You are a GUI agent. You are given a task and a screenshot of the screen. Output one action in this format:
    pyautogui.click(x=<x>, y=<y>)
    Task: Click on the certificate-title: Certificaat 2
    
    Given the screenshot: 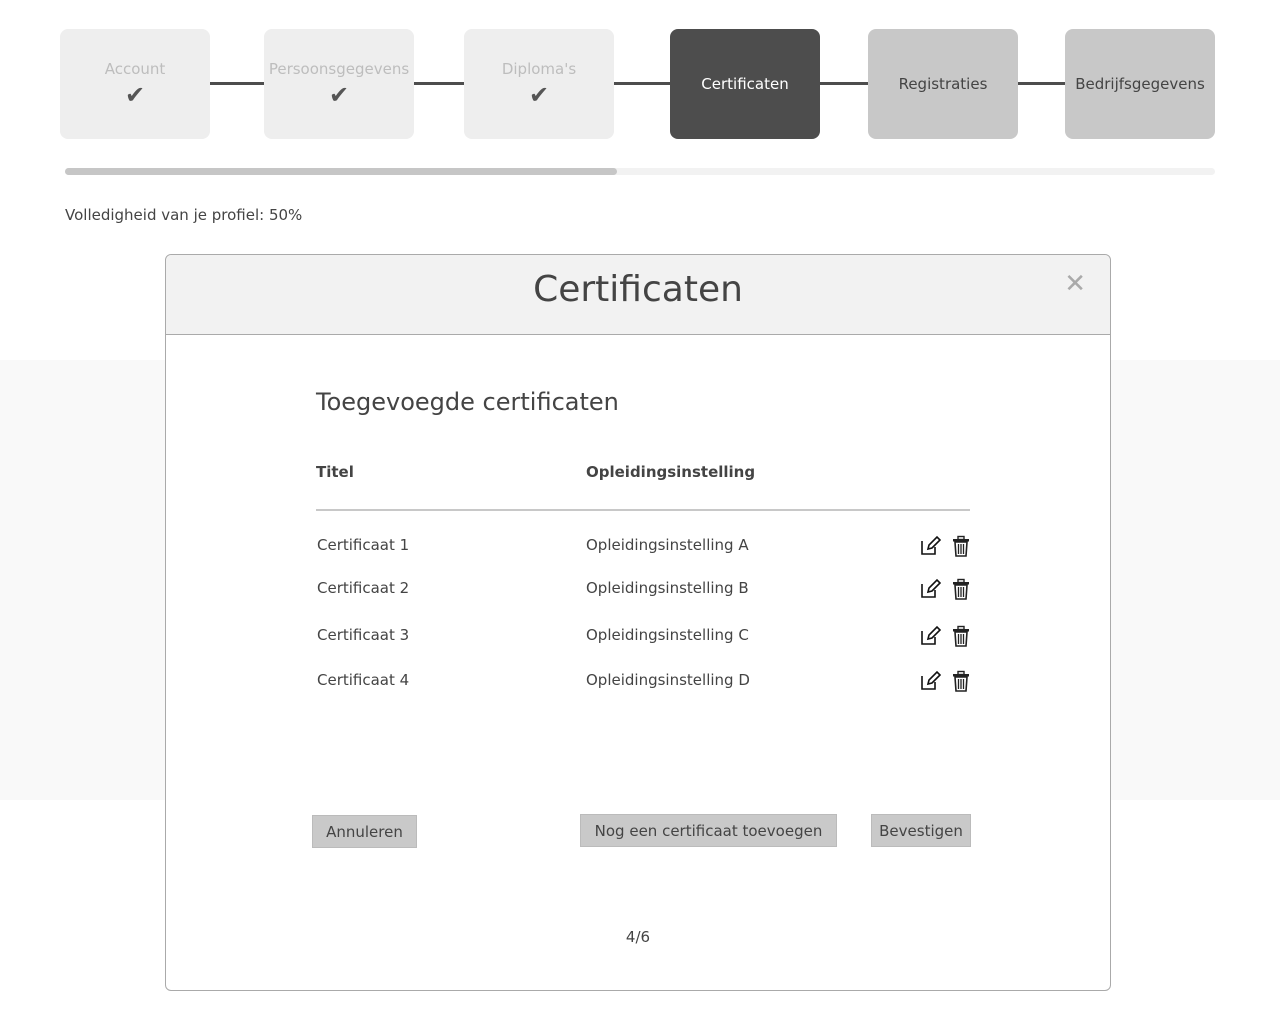 What is the action you would take?
    pyautogui.click(x=363, y=588)
    